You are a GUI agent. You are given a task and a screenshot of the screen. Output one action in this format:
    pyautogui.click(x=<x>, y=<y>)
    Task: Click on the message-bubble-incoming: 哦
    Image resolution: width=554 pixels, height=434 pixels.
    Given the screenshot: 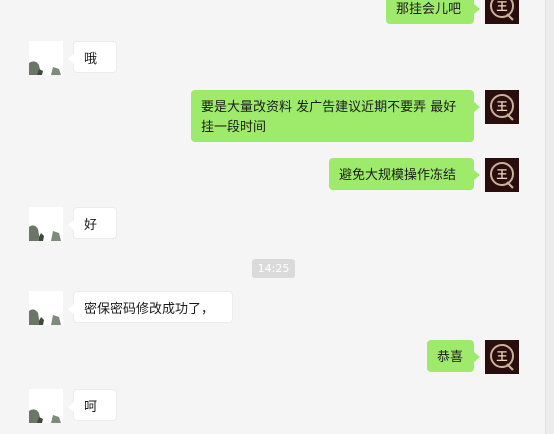 What is the action you would take?
    pyautogui.click(x=92, y=57)
    